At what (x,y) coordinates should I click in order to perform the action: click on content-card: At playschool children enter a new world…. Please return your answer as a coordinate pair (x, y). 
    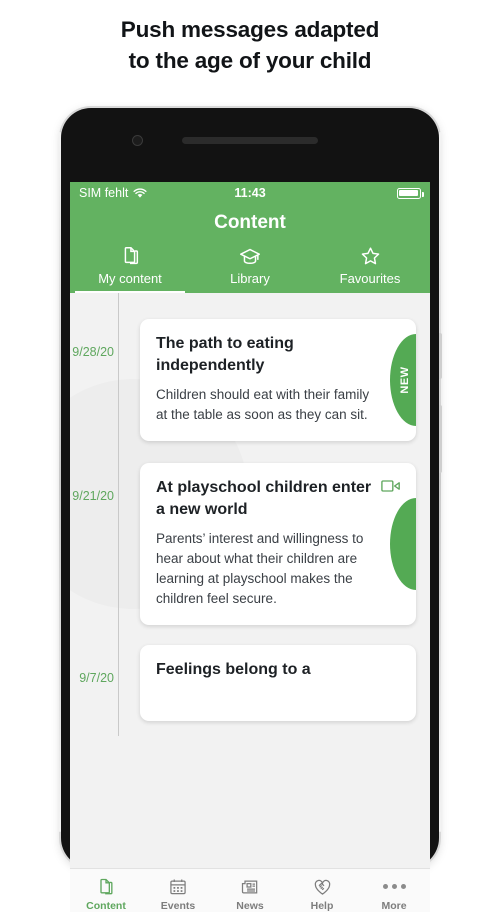
    Looking at the image, I should click on (278, 544).